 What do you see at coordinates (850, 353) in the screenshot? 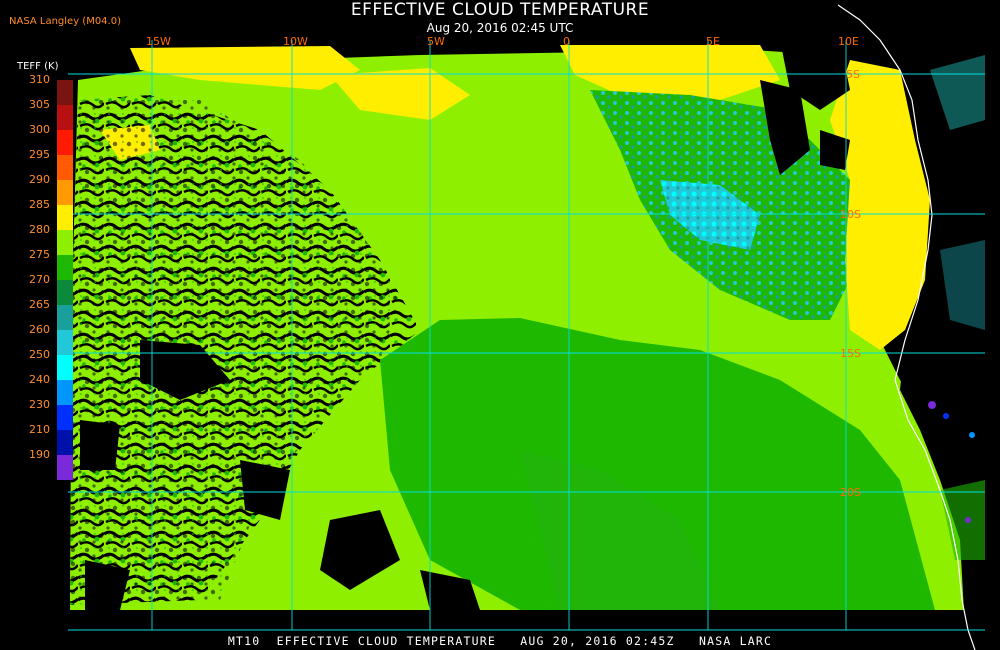
I see `lat-label: 15S` at bounding box center [850, 353].